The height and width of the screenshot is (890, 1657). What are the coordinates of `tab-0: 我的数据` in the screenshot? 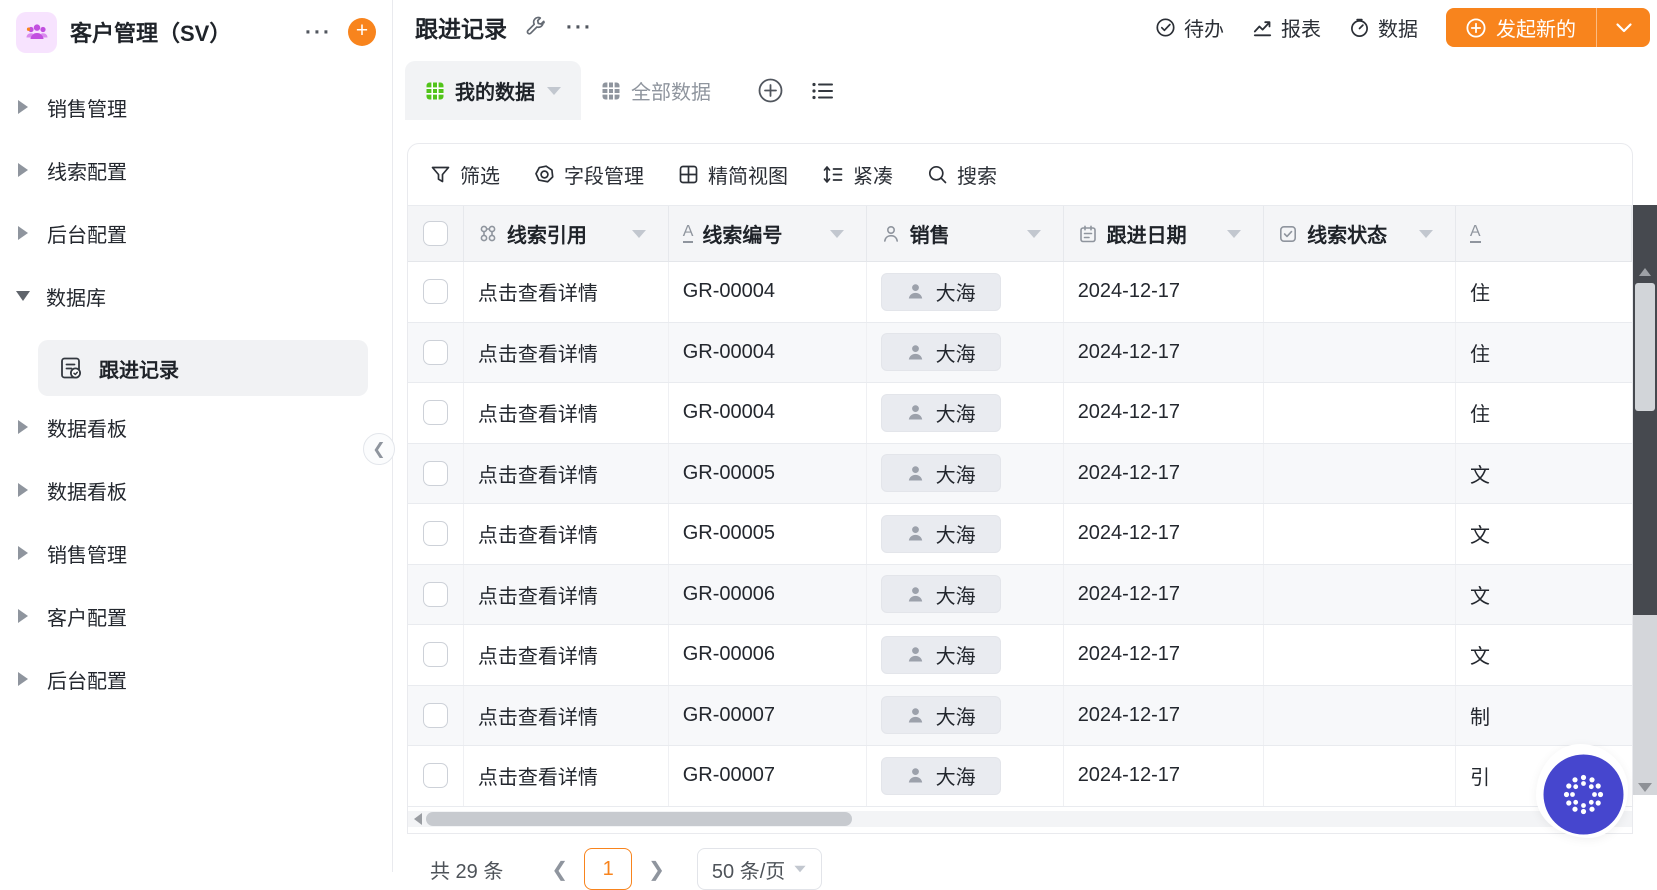 It's located at (493, 90).